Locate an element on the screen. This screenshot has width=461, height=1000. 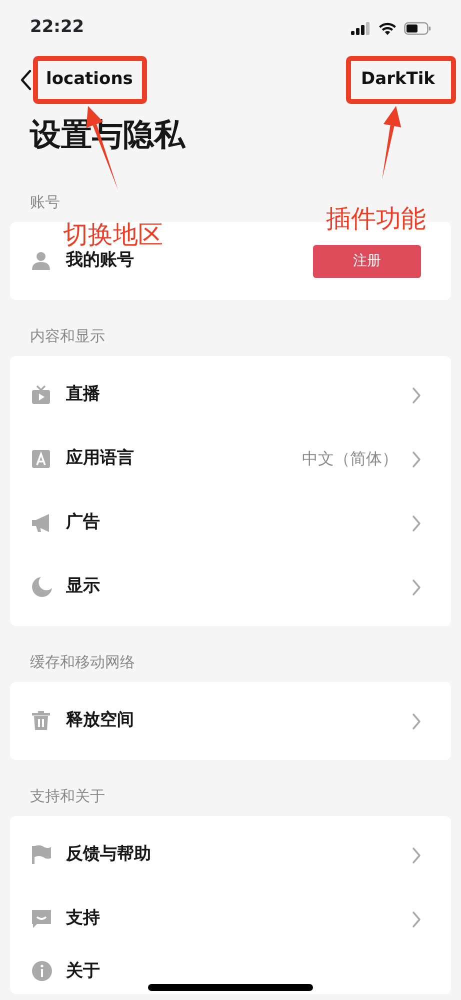
section-label: 支持和关于 is located at coordinates (67, 796).